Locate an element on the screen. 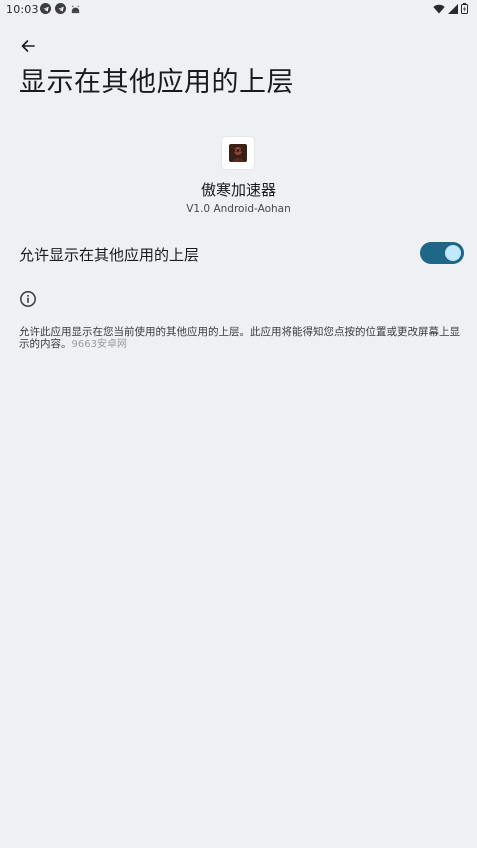  info-icon is located at coordinates (28, 299).